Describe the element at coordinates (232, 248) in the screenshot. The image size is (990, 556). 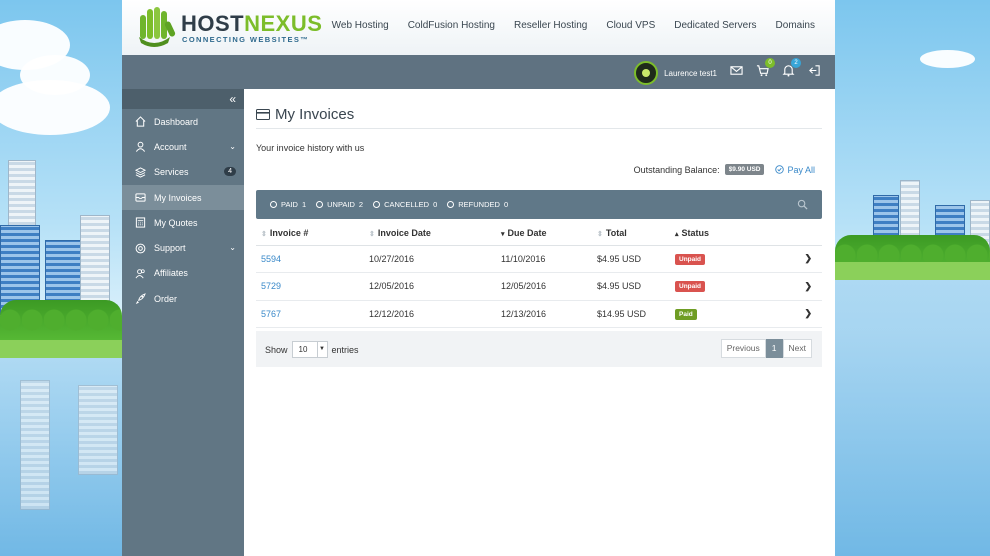
I see `chevron-down-icon: ⌄` at that location.